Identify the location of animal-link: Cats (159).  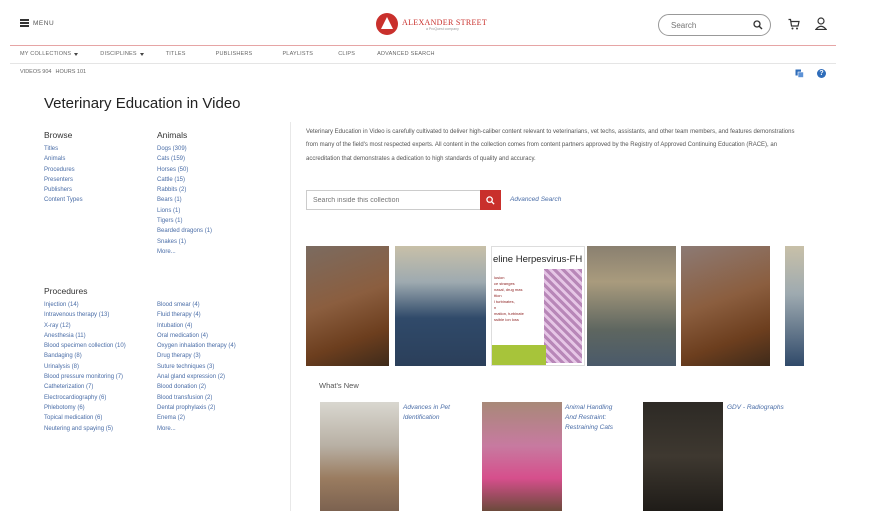
(184, 159).